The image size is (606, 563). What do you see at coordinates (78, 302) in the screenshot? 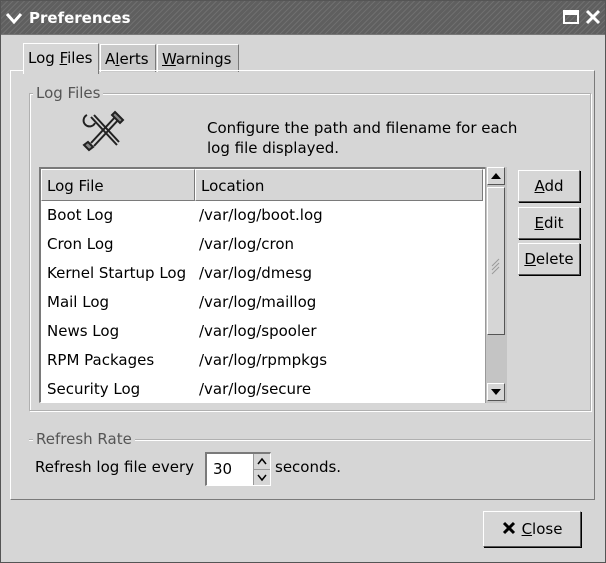
I see `log-name-cell: Mail Log` at bounding box center [78, 302].